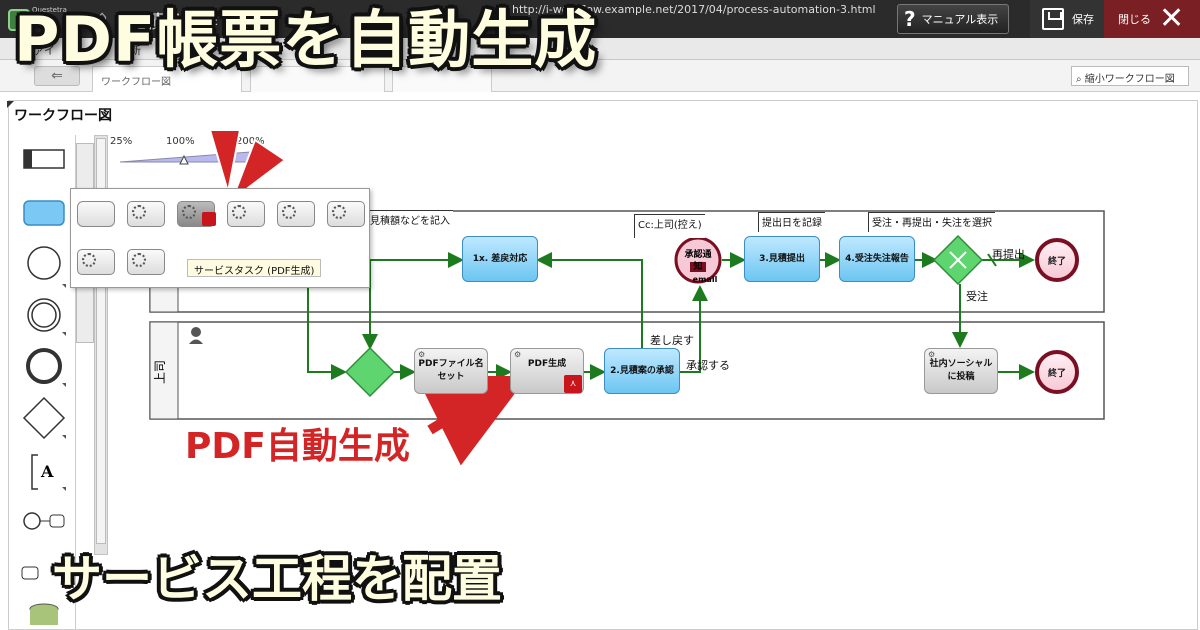 The height and width of the screenshot is (630, 1200). I want to click on edge-label-won: 受注, so click(977, 296).